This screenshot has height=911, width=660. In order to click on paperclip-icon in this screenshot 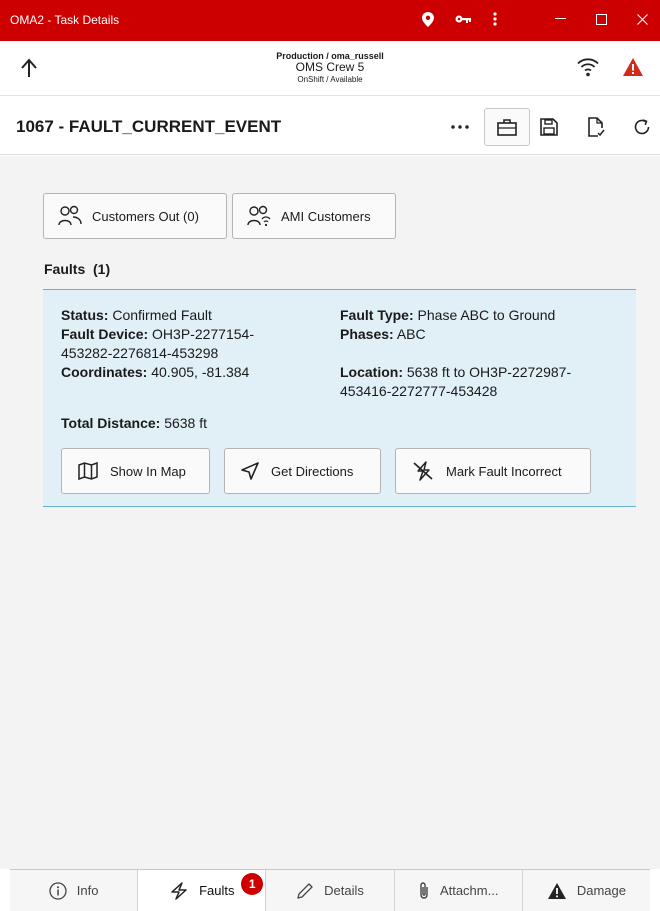, I will do `click(424, 890)`.